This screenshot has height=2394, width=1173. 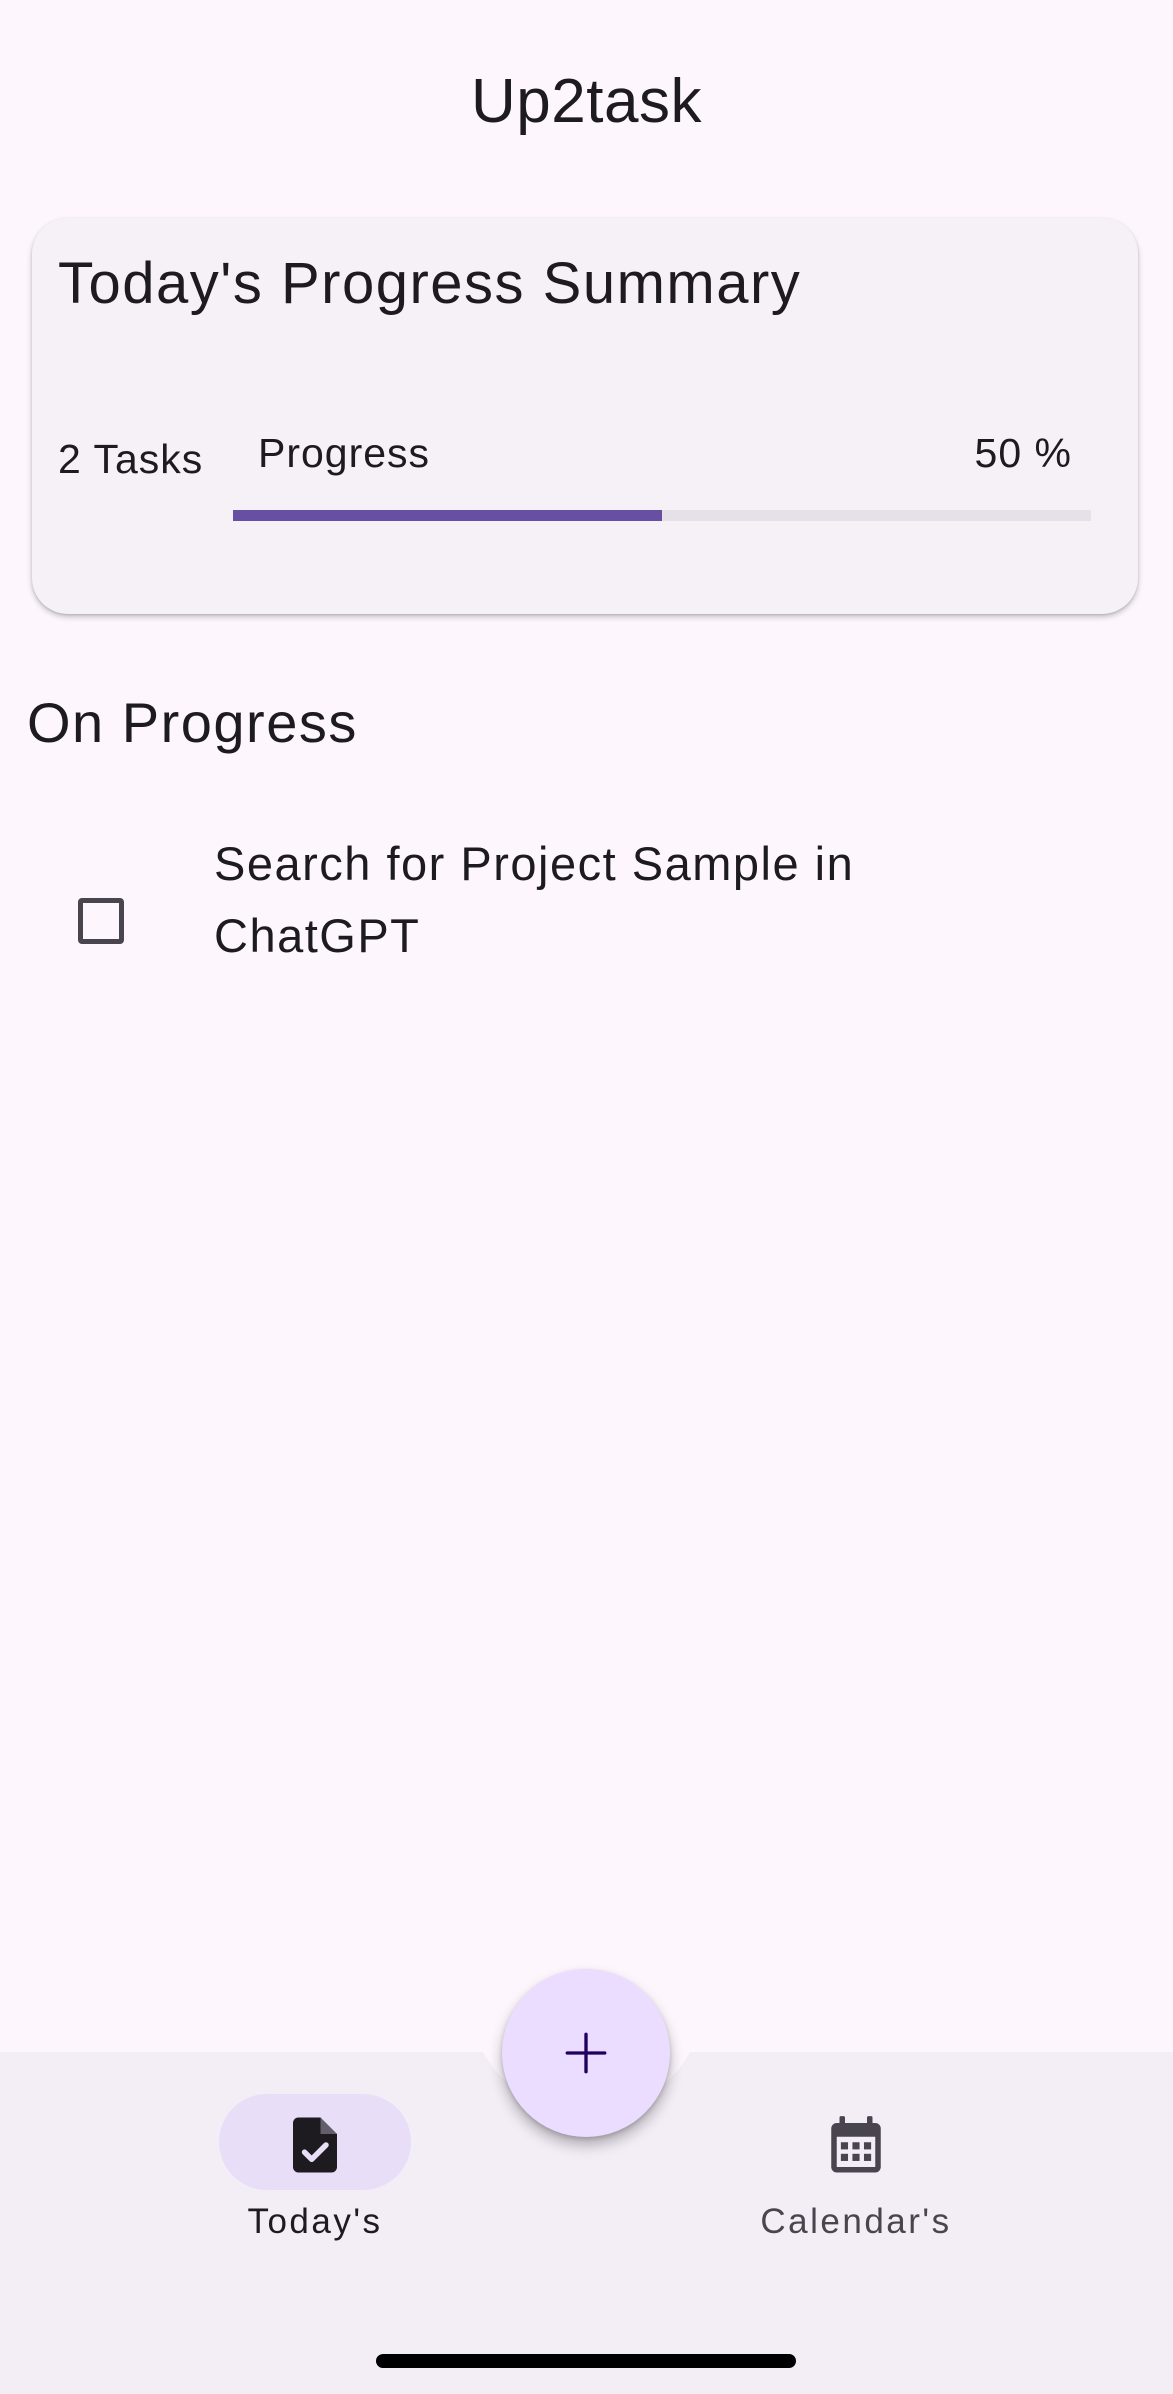 I want to click on nav-label-todays: Today's, so click(x=315, y=2221).